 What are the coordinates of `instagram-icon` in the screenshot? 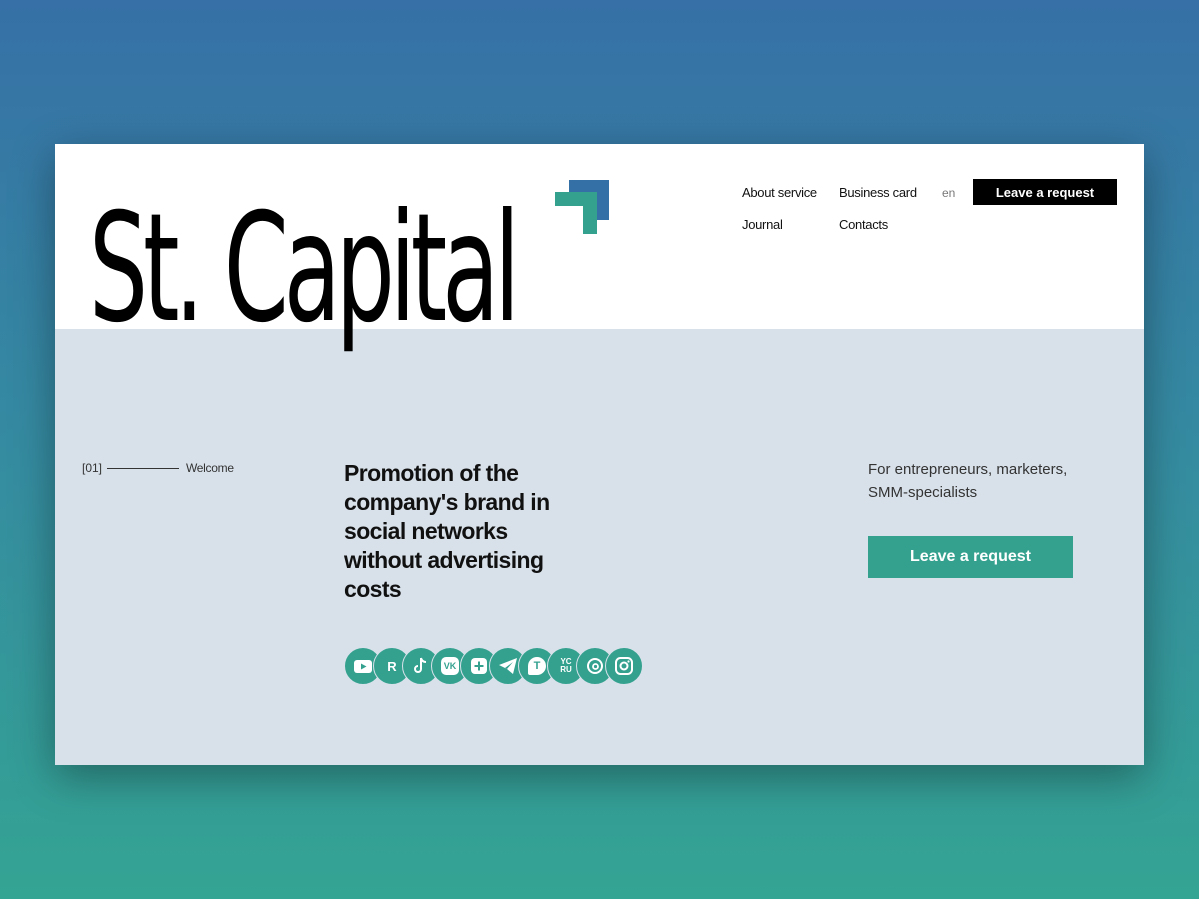 It's located at (624, 666).